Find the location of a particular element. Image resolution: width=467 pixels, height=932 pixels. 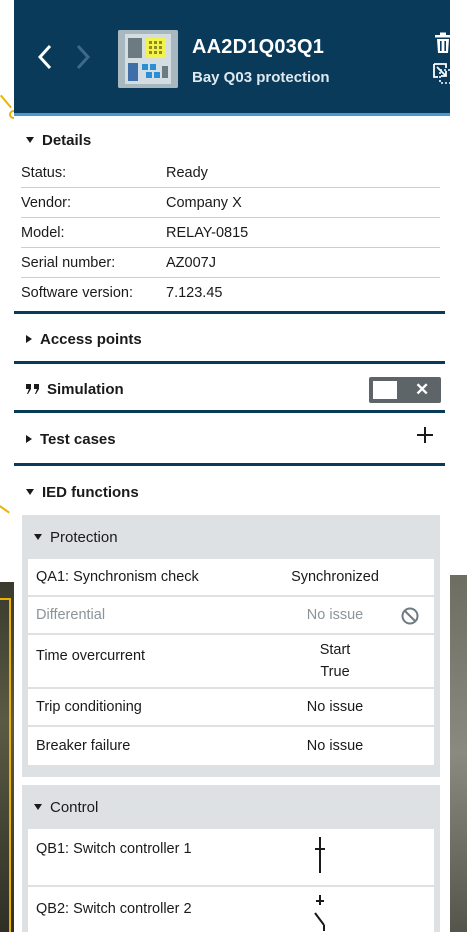

details-value: Company X is located at coordinates (204, 202).